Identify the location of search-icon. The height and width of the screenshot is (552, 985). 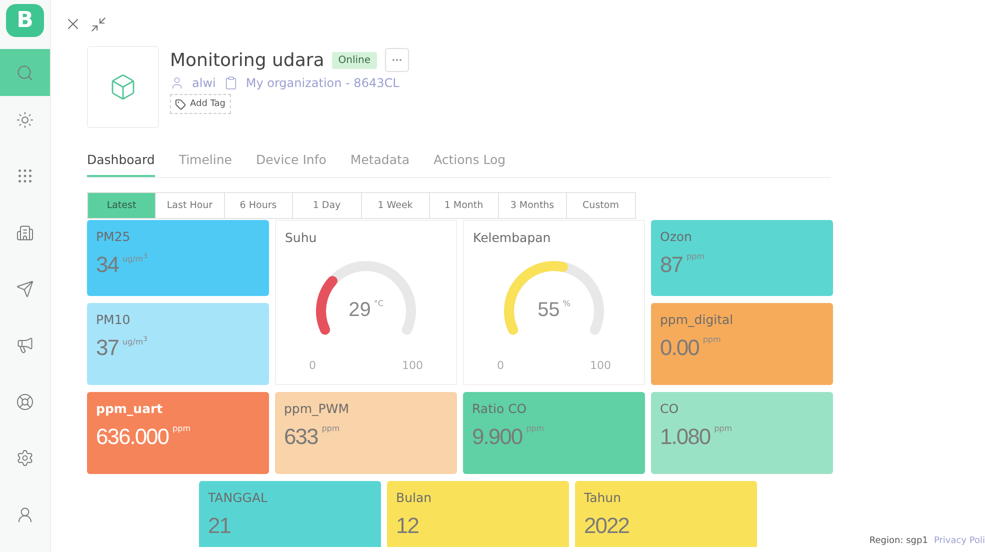
(25, 73).